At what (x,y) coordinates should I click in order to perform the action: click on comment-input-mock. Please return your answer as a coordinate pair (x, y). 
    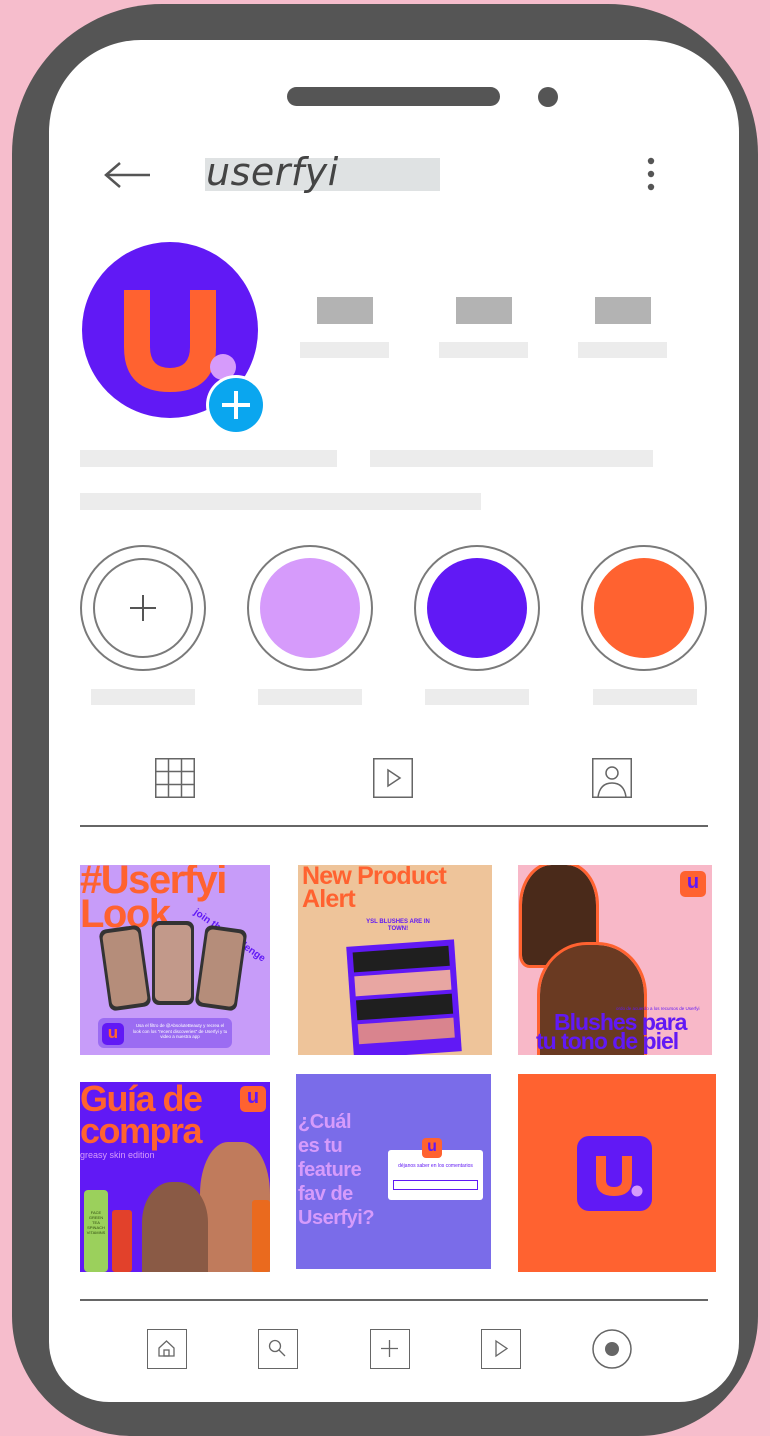
    Looking at the image, I should click on (435, 1185).